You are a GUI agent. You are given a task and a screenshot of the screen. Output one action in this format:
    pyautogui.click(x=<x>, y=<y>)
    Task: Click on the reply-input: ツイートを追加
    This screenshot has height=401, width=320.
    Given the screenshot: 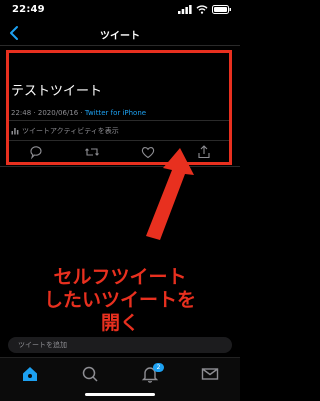 What is the action you would take?
    pyautogui.click(x=120, y=345)
    